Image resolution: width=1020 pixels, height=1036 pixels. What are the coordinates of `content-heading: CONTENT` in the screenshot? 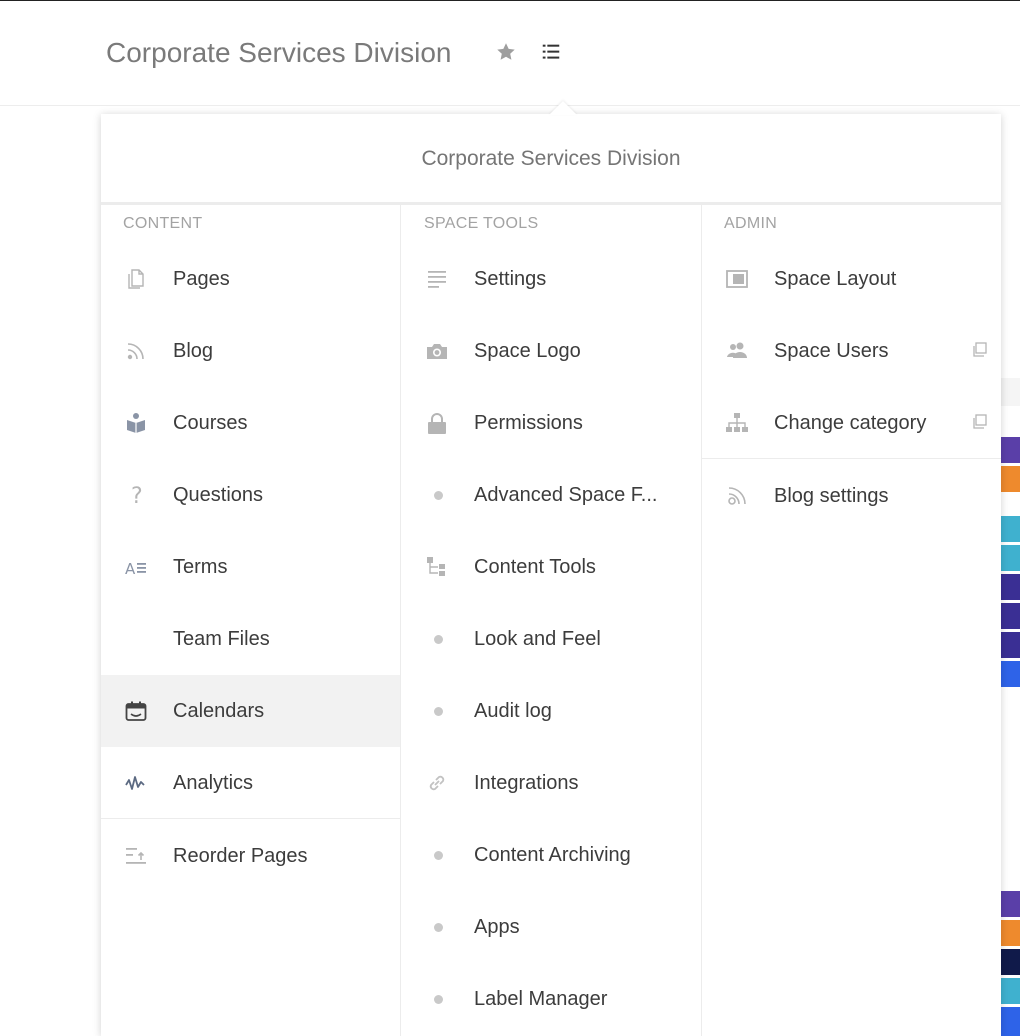 It's located at (163, 223).